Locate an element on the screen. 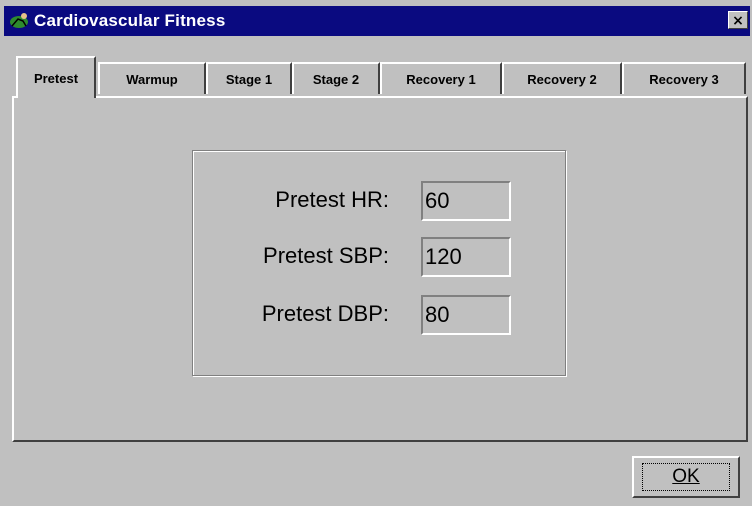 This screenshot has height=506, width=752. pretest-sbp-label: Pretest SBP: is located at coordinates (326, 255).